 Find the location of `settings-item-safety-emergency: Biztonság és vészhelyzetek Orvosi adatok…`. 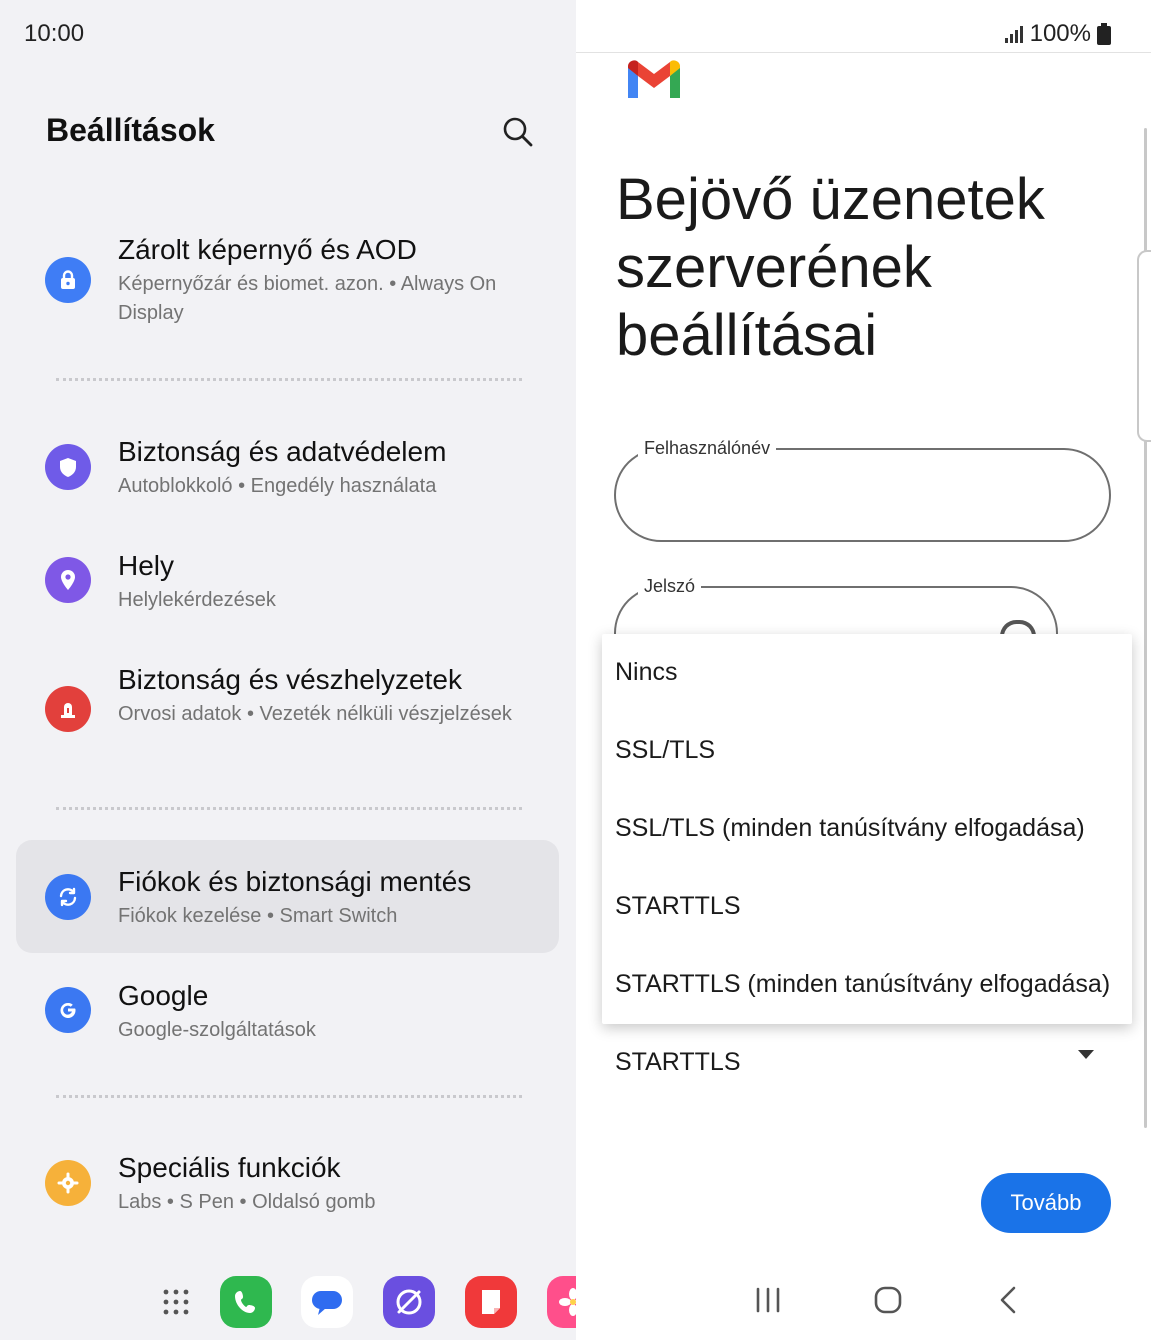

settings-item-safety-emergency: Biztonság és vészhelyzetek Orvosi adatok… is located at coordinates (287, 711).